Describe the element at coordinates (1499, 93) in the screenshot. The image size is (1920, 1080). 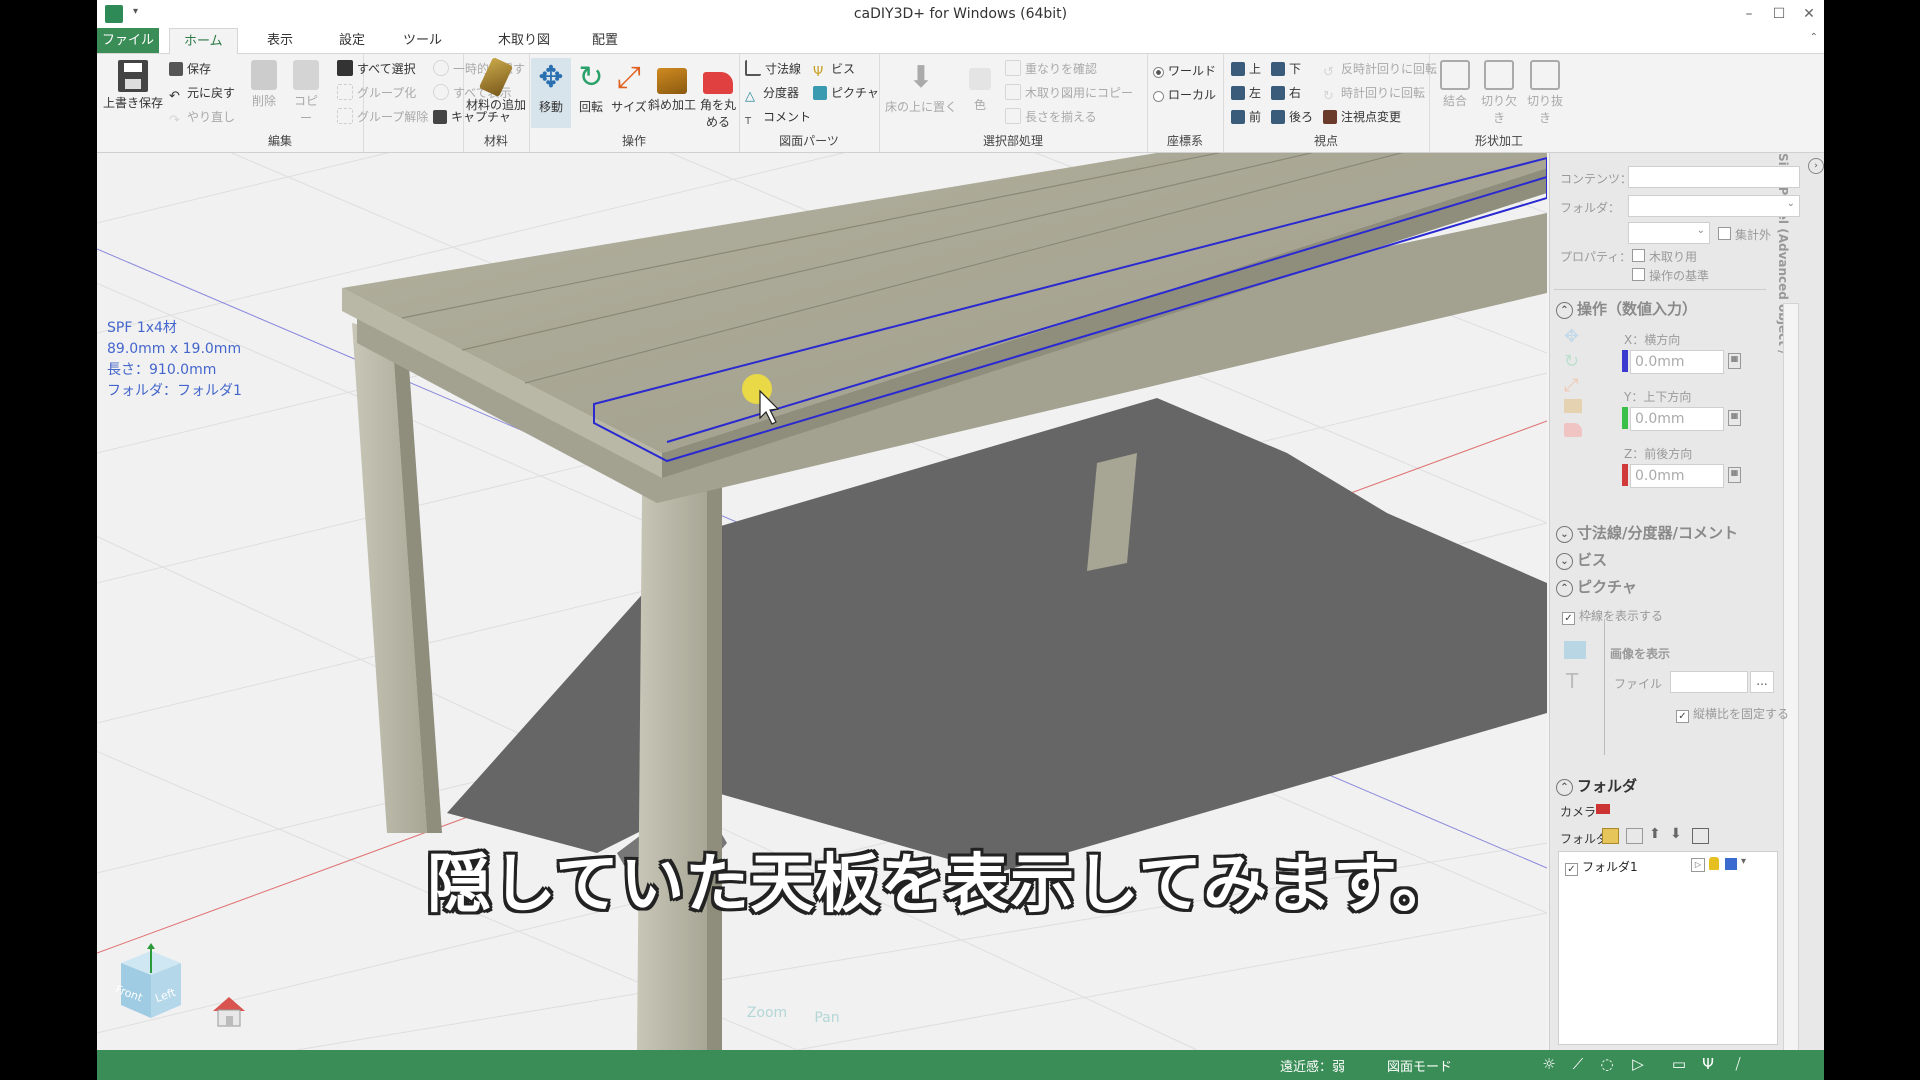
I see `notch-button: 切り欠き` at that location.